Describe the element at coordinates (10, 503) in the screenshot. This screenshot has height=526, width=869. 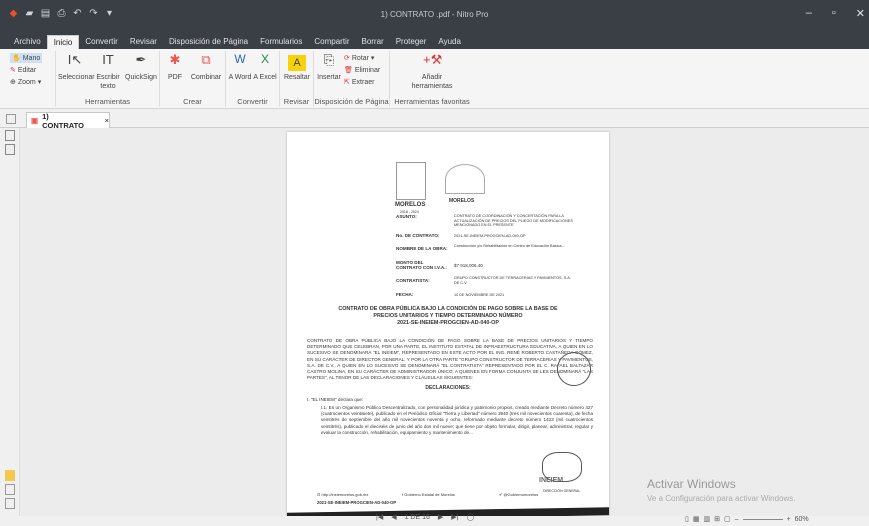
I see `signatures-panel-icon` at that location.